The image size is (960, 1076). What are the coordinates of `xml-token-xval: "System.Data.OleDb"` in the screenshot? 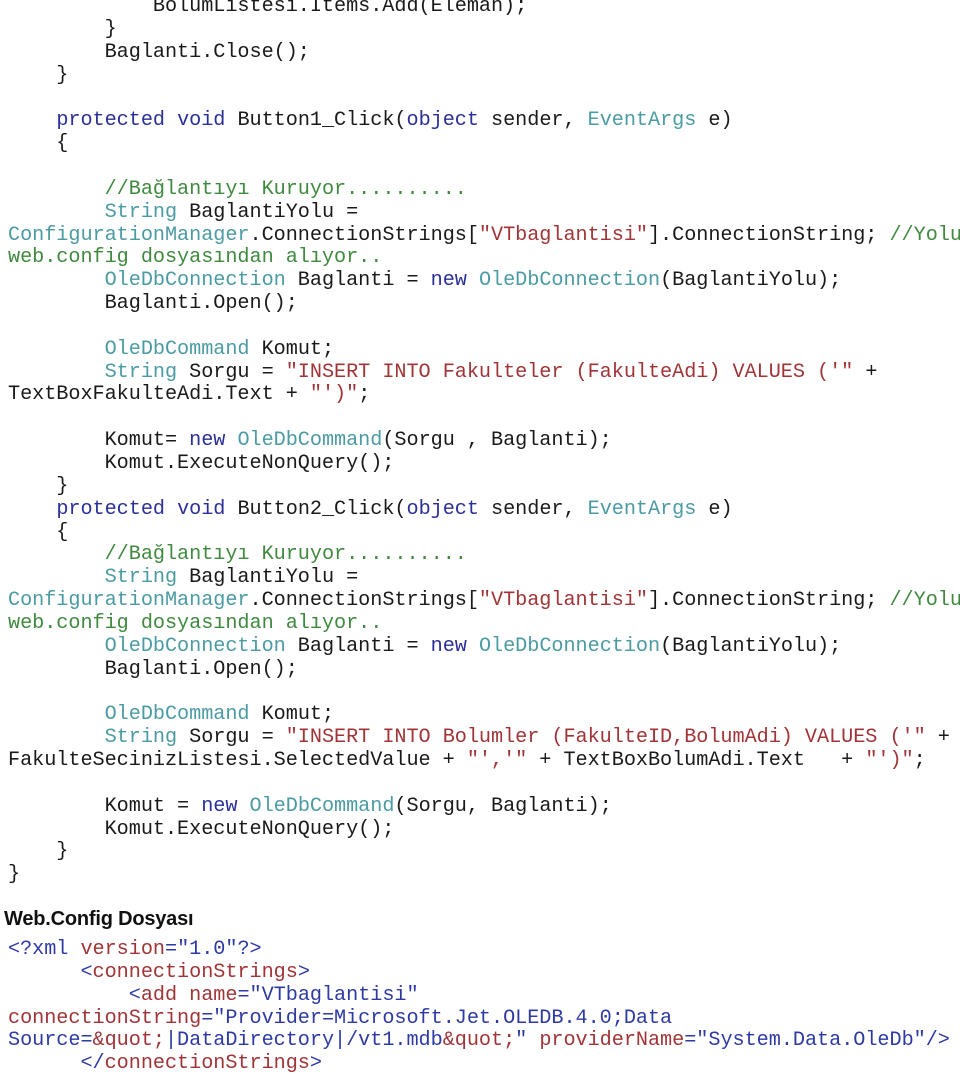 It's located at (811, 1041).